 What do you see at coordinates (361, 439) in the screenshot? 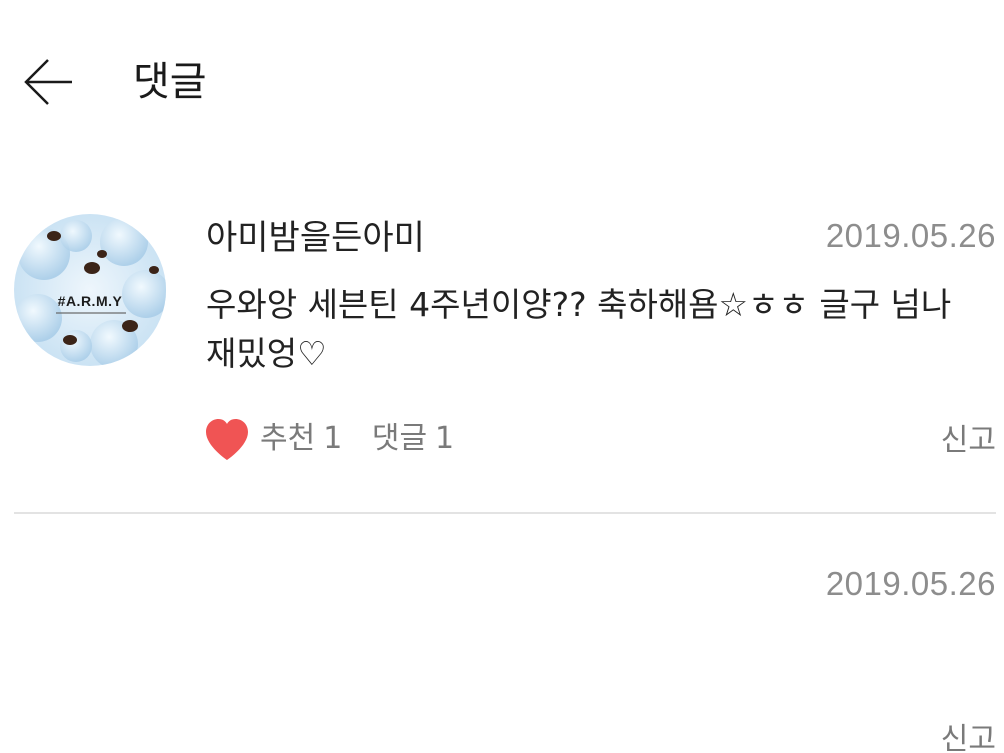
I see `comment-stats: 추천 1 댓글 1` at bounding box center [361, 439].